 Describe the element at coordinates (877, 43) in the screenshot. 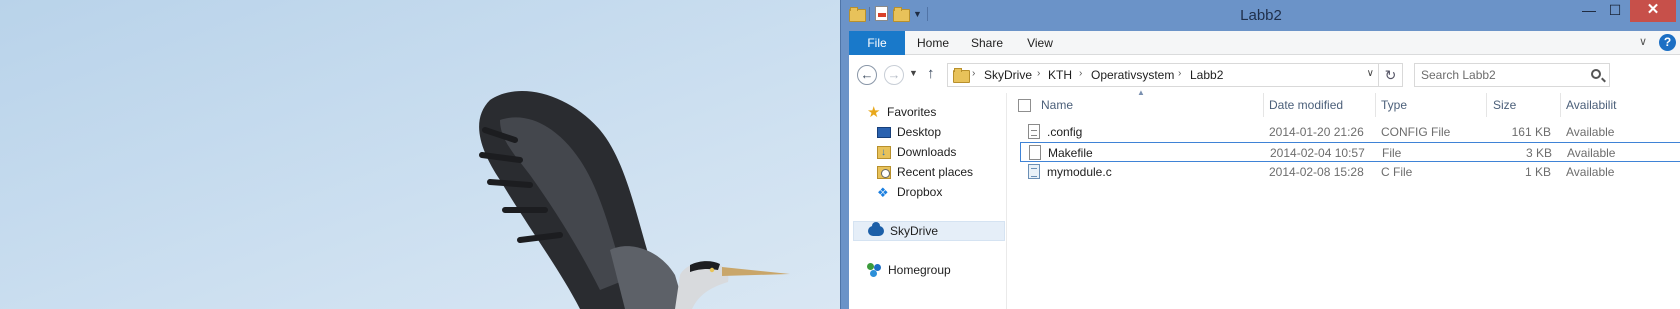

I see `tab-file: File` at that location.